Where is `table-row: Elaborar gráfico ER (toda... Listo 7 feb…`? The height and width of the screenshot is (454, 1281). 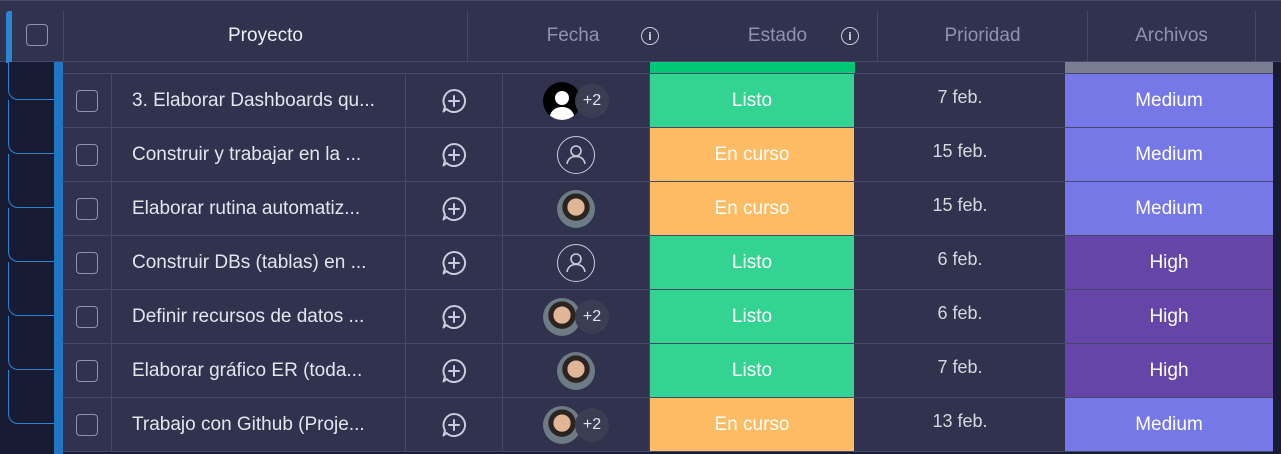
table-row: Elaborar gráfico ER (toda... Listo 7 feb… is located at coordinates (668, 371).